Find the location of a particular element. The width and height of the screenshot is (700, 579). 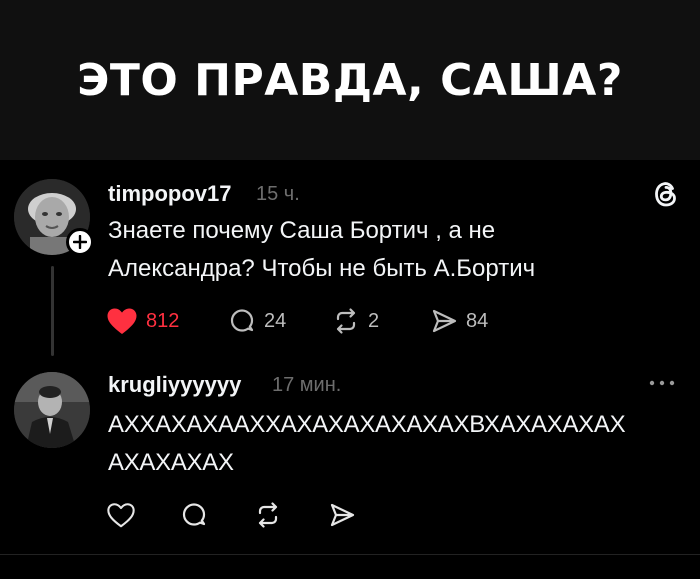

comment-count: 24 is located at coordinates (275, 320).